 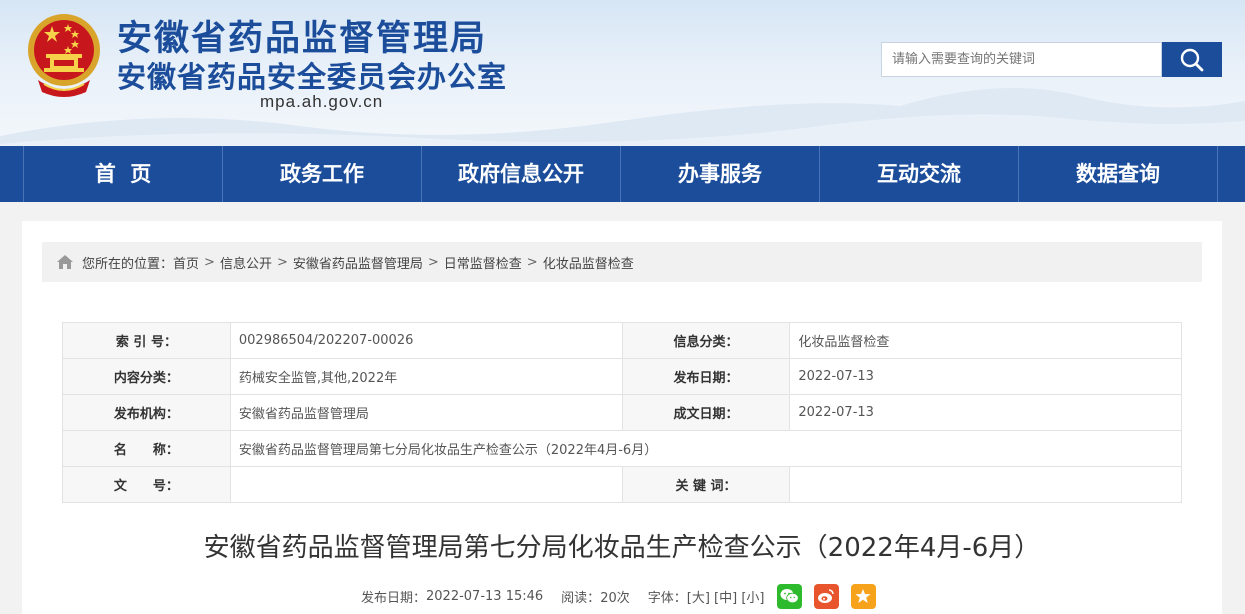 What do you see at coordinates (65, 262) in the screenshot?
I see `home-icon` at bounding box center [65, 262].